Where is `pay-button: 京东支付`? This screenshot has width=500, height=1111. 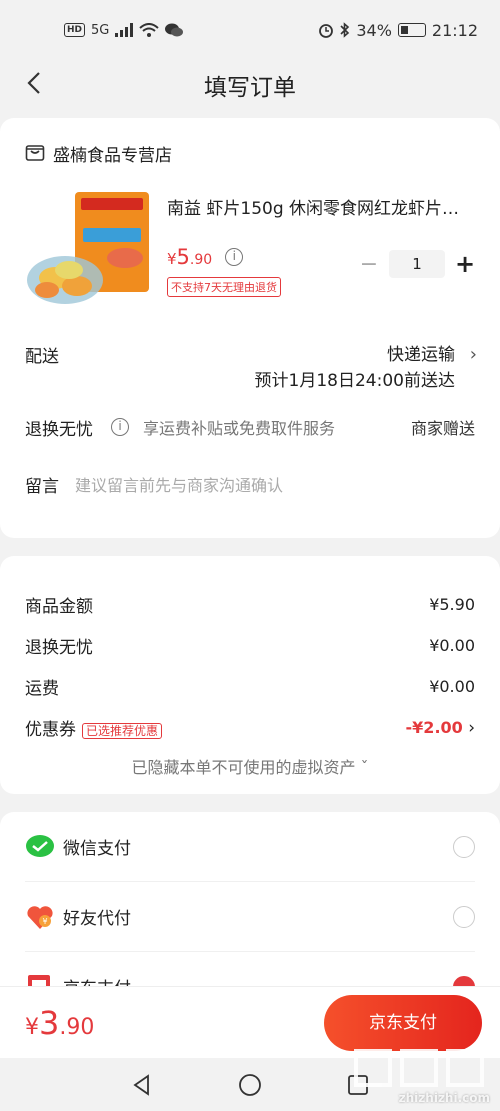
pay-button: 京东支付 is located at coordinates (403, 1023).